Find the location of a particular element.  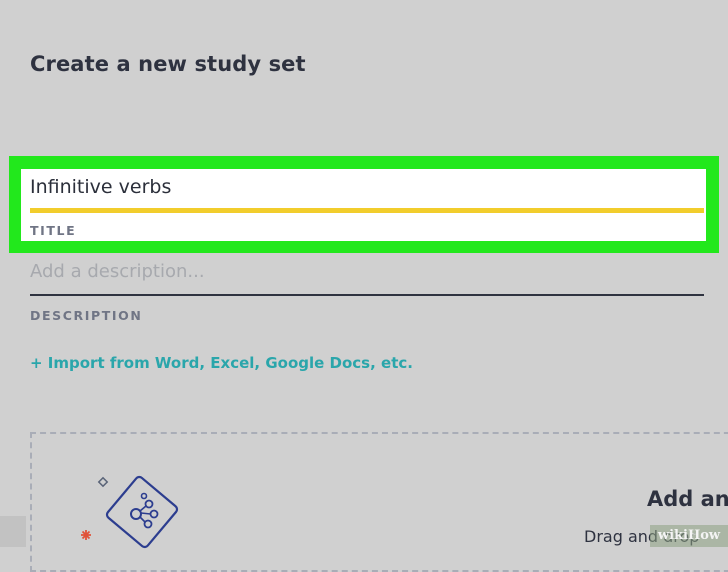

page-title: Create a new study set is located at coordinates (168, 64).